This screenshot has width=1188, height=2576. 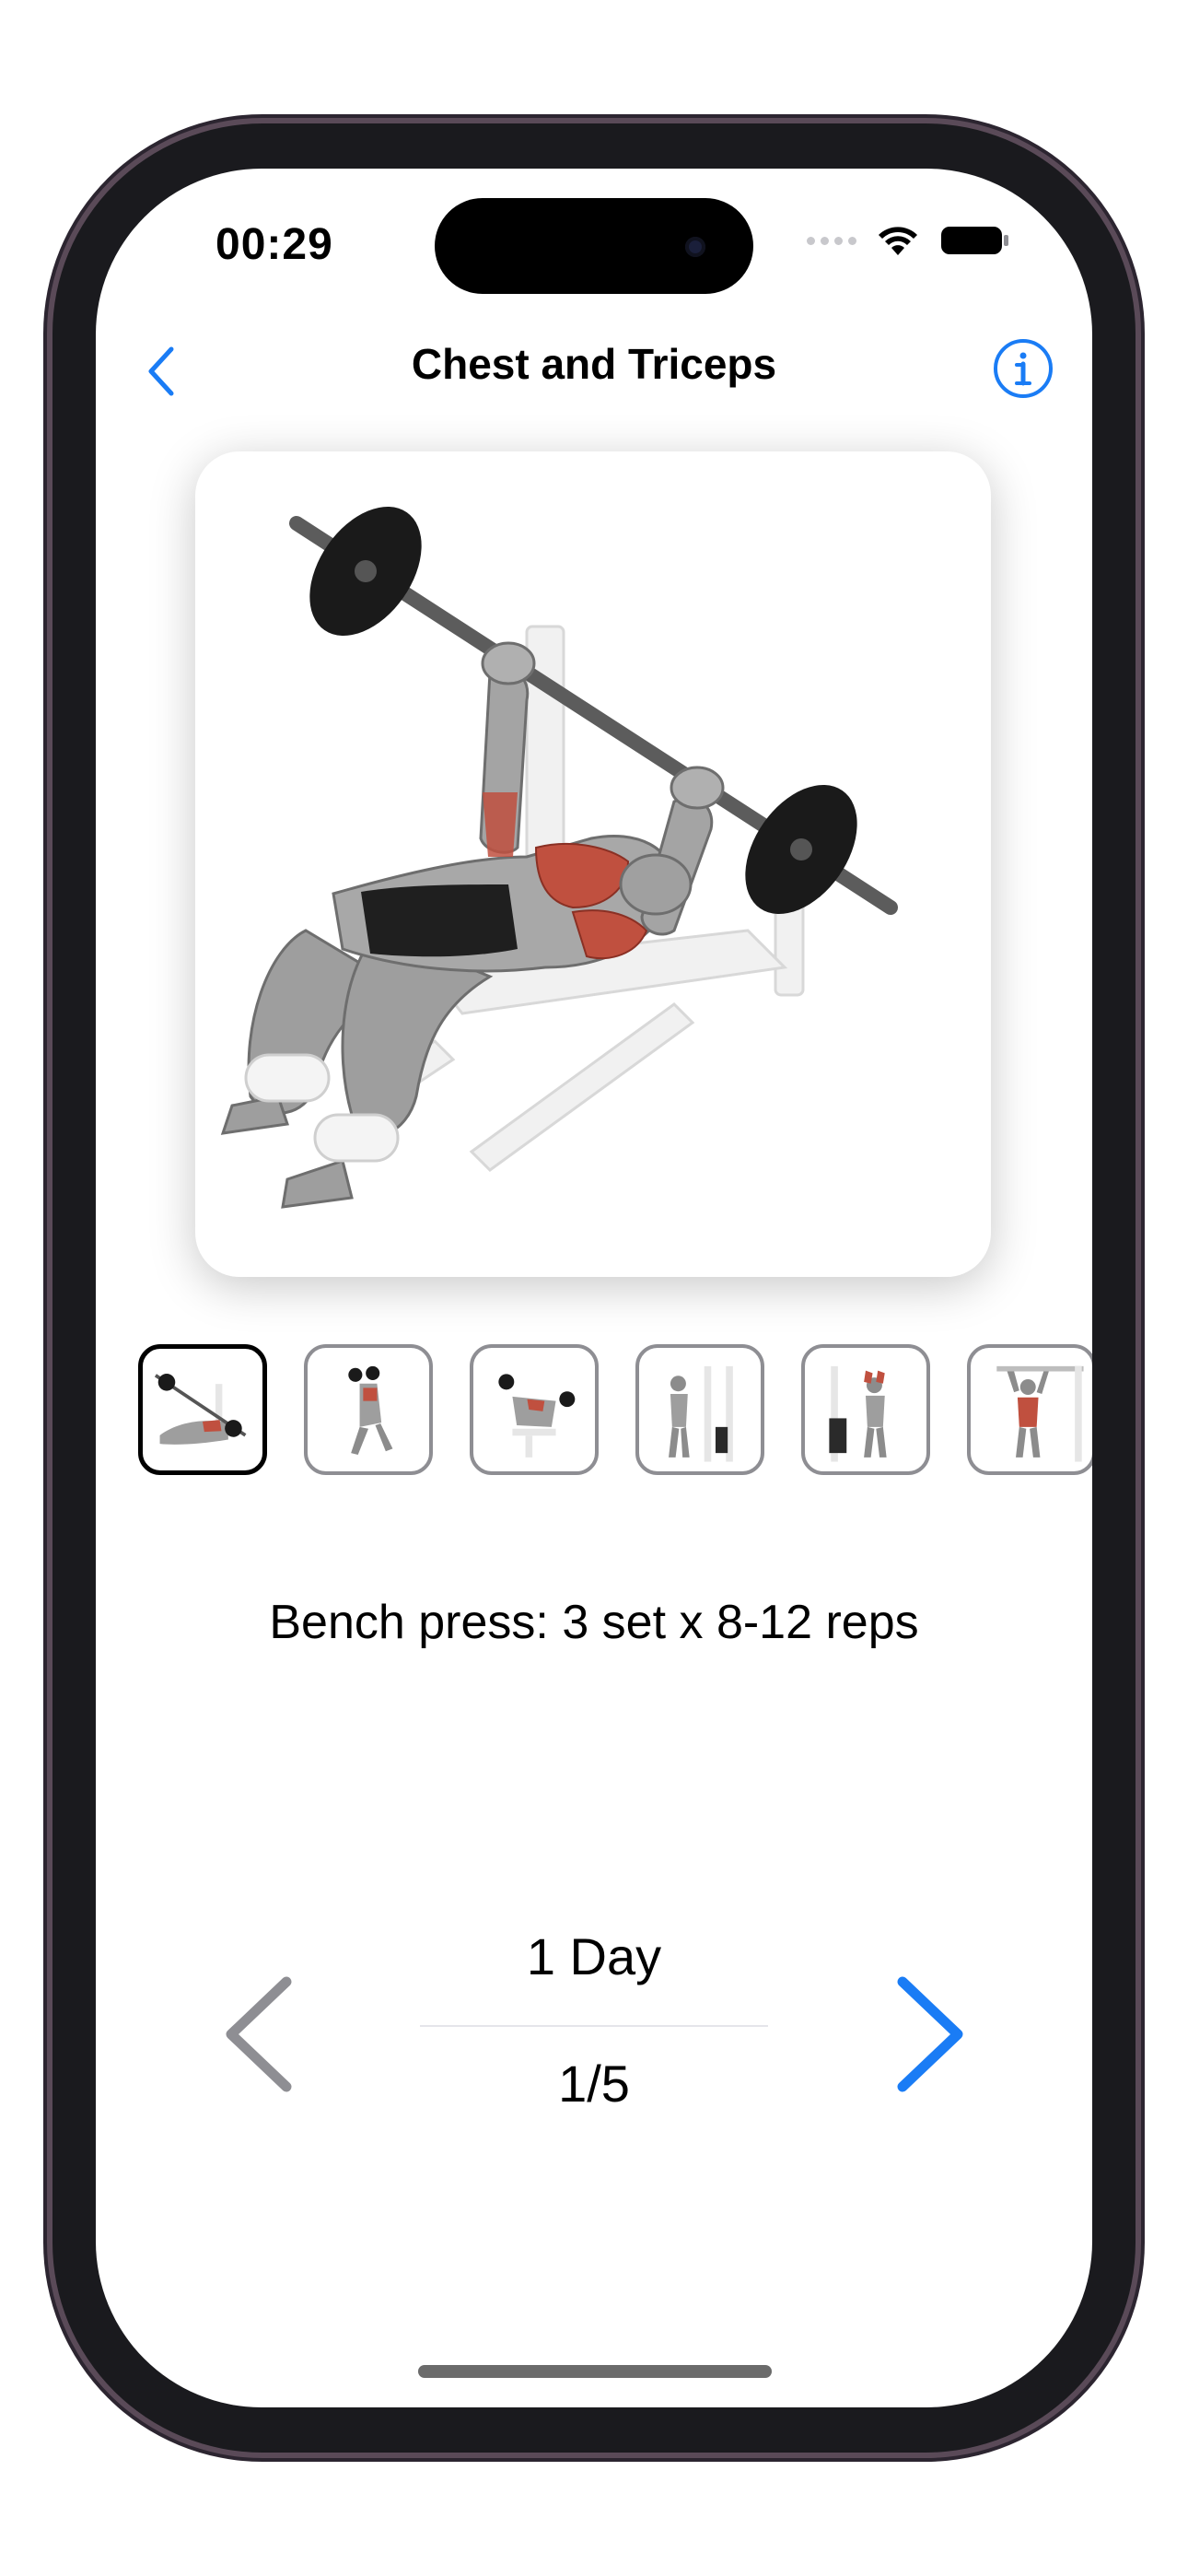 I want to click on thumbnail-dumbbell-fly, so click(x=534, y=1409).